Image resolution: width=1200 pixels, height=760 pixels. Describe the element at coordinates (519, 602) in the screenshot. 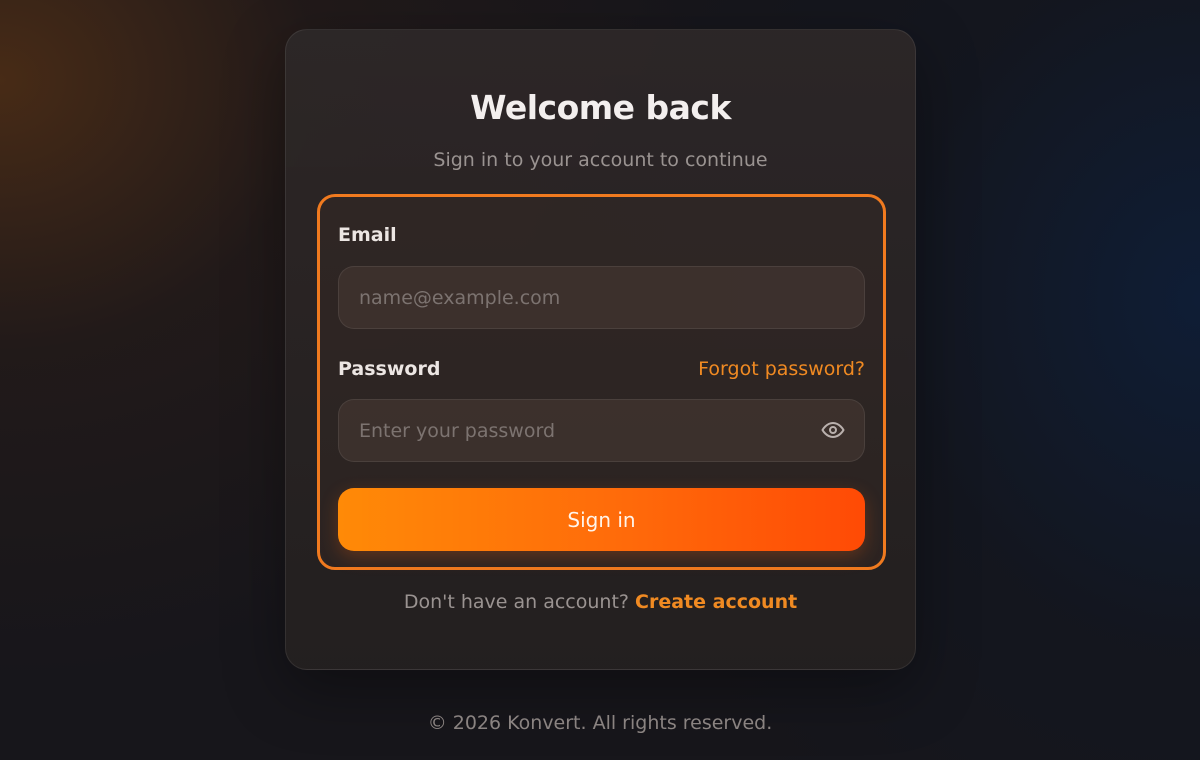

I see `signup-prompt: Don't have an account?` at that location.